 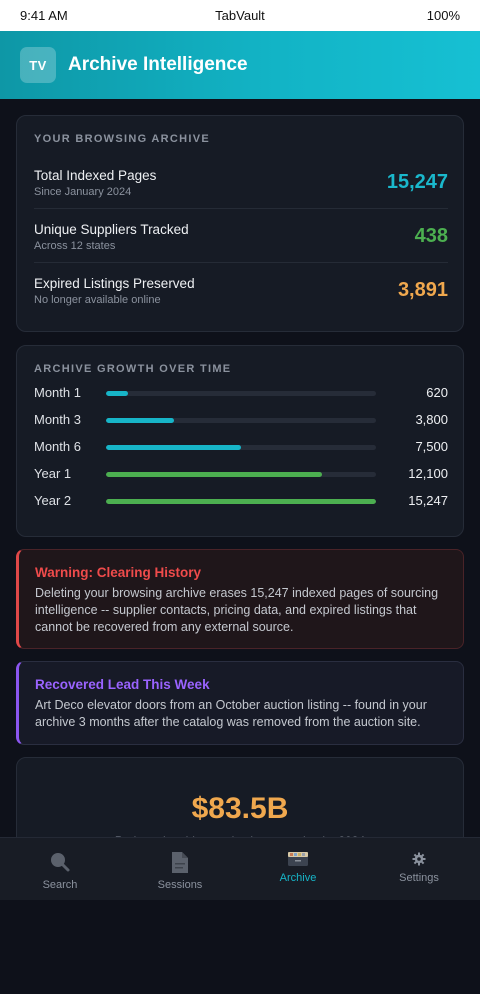 What do you see at coordinates (111, 229) in the screenshot?
I see `stat-label: Unique Suppliers Tracked` at bounding box center [111, 229].